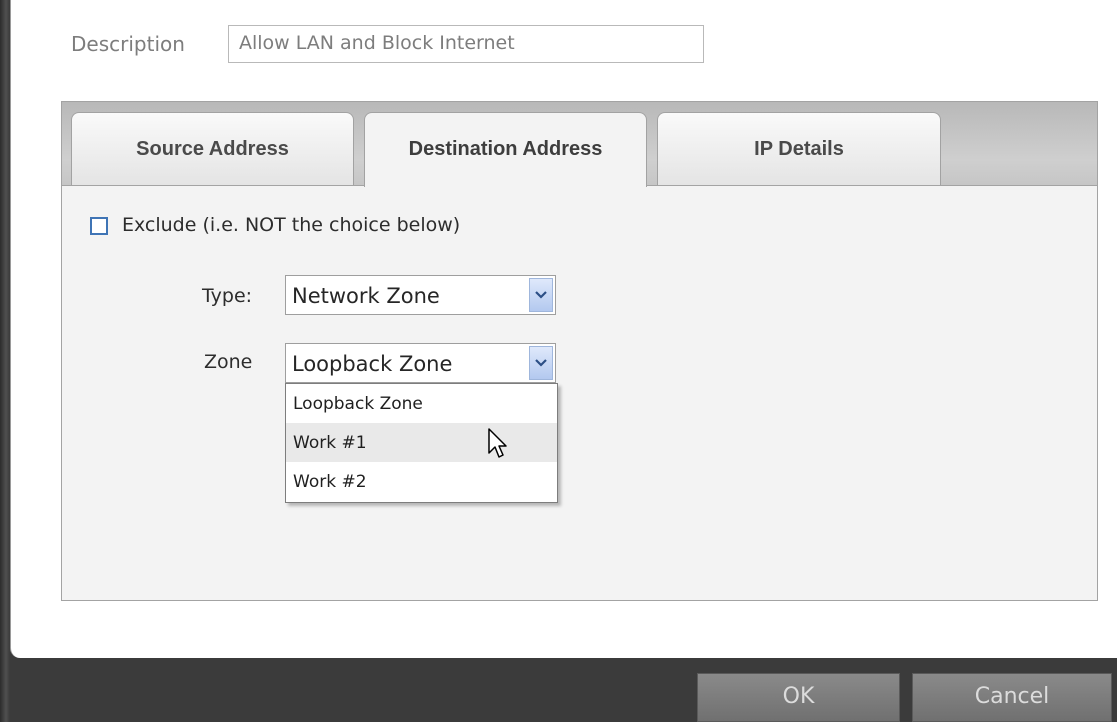 The height and width of the screenshot is (722, 1117). I want to click on cancel-button: Cancel, so click(1012, 697).